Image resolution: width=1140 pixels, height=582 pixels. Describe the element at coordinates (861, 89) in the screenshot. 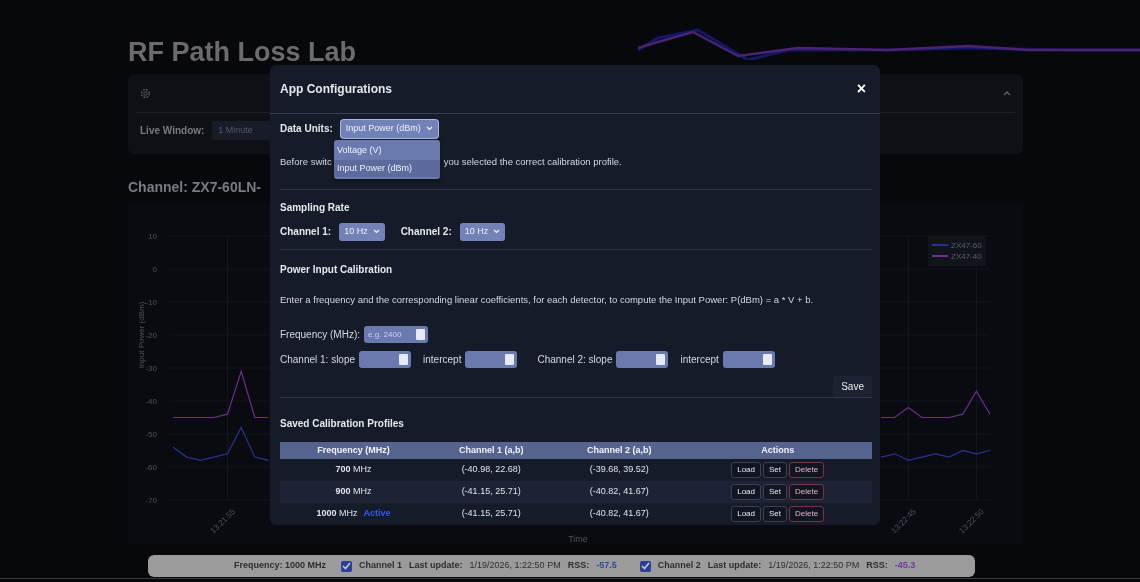

I see `close-button: ×` at that location.